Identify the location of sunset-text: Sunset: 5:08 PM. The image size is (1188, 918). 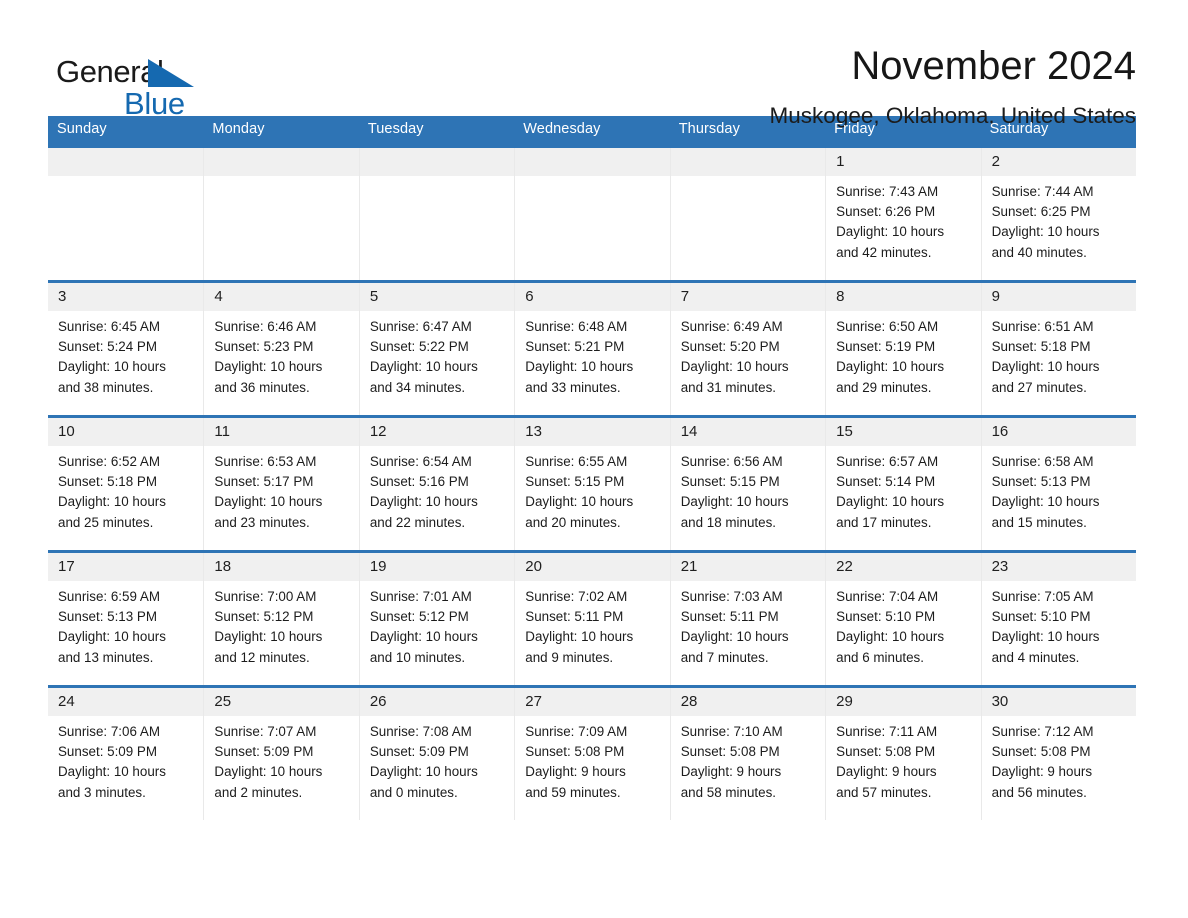
(575, 752).